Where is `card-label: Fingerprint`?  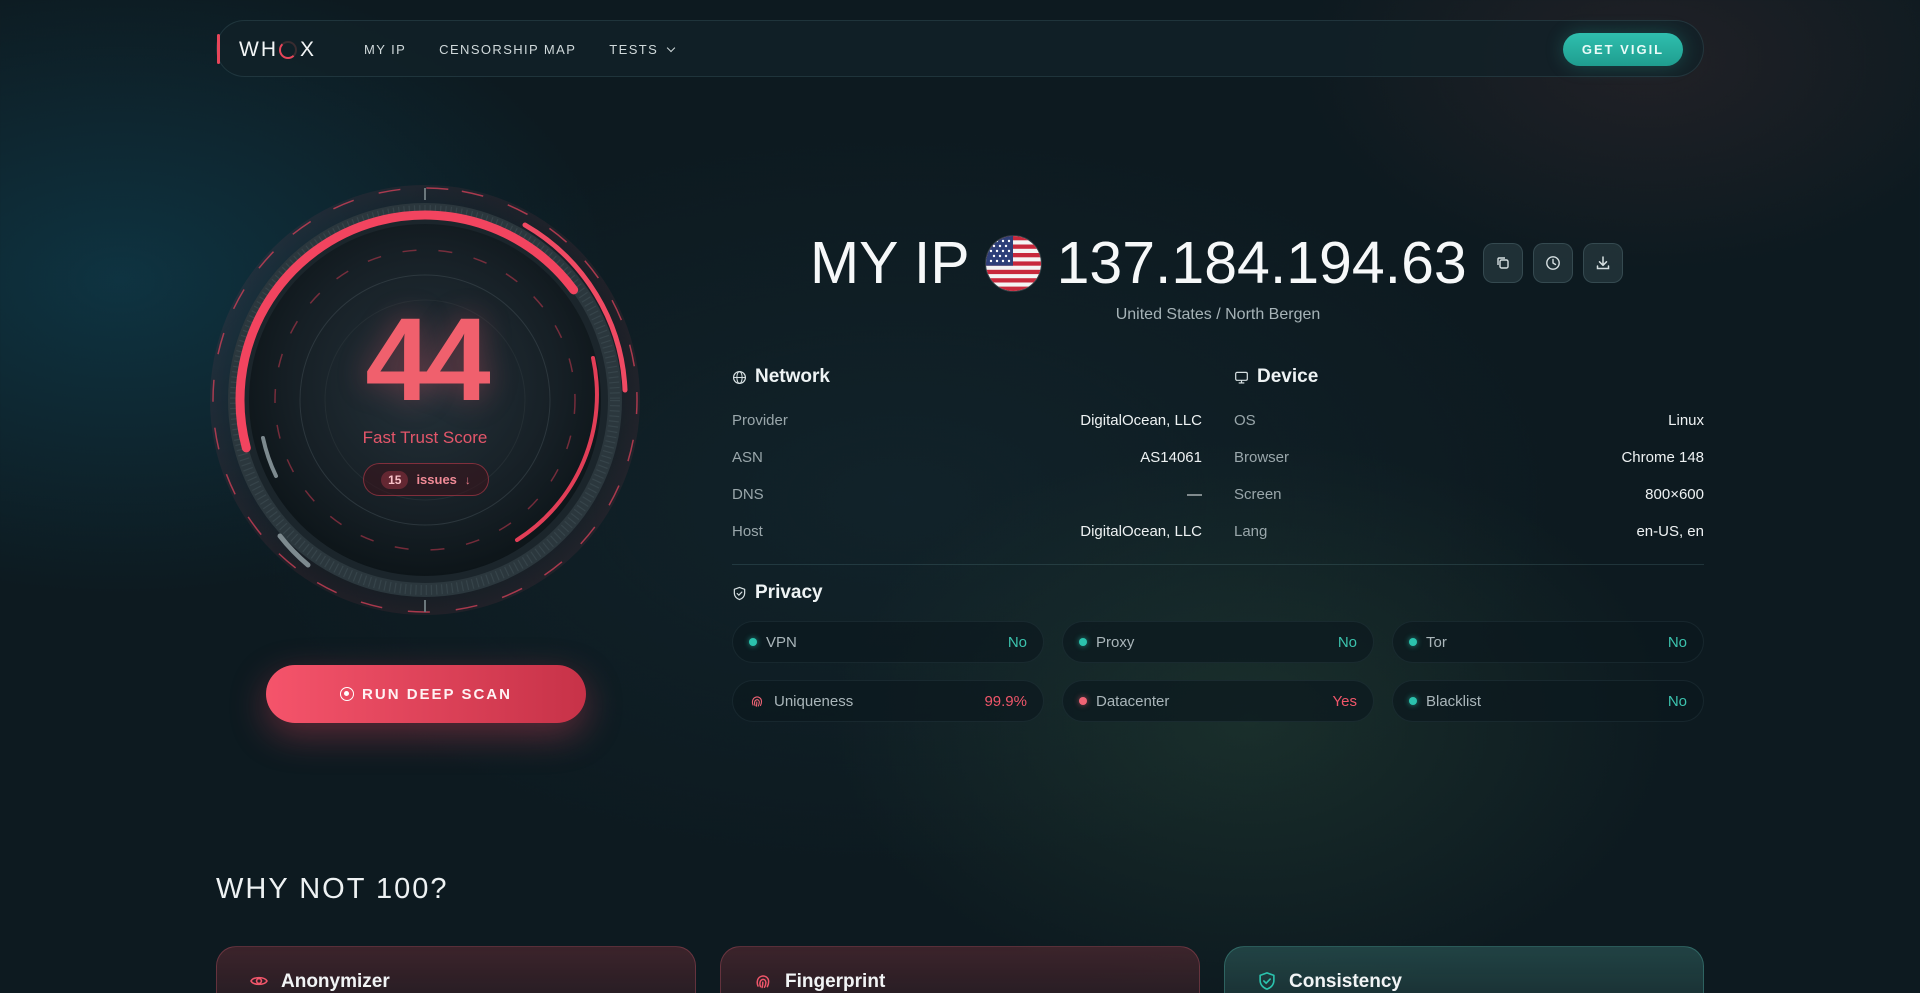 card-label: Fingerprint is located at coordinates (835, 981).